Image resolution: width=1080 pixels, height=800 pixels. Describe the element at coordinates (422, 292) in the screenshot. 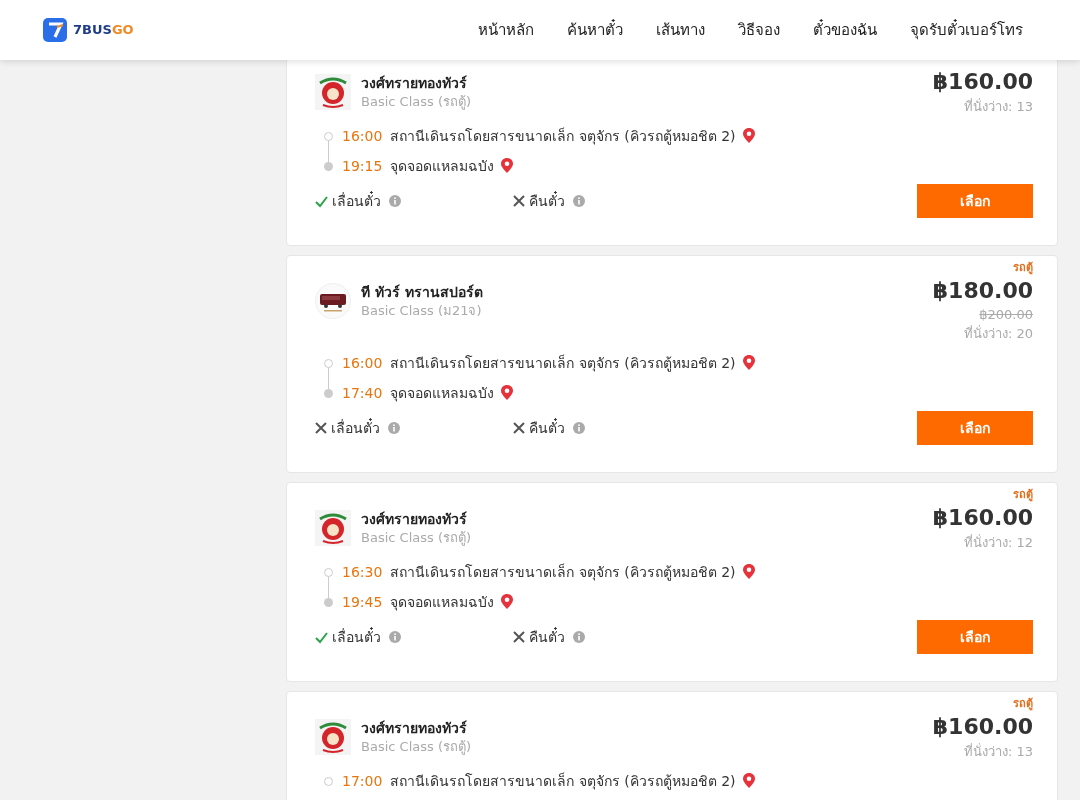

I see `operator-name: ที ทัวร์ ทรานสปอร์ต` at that location.